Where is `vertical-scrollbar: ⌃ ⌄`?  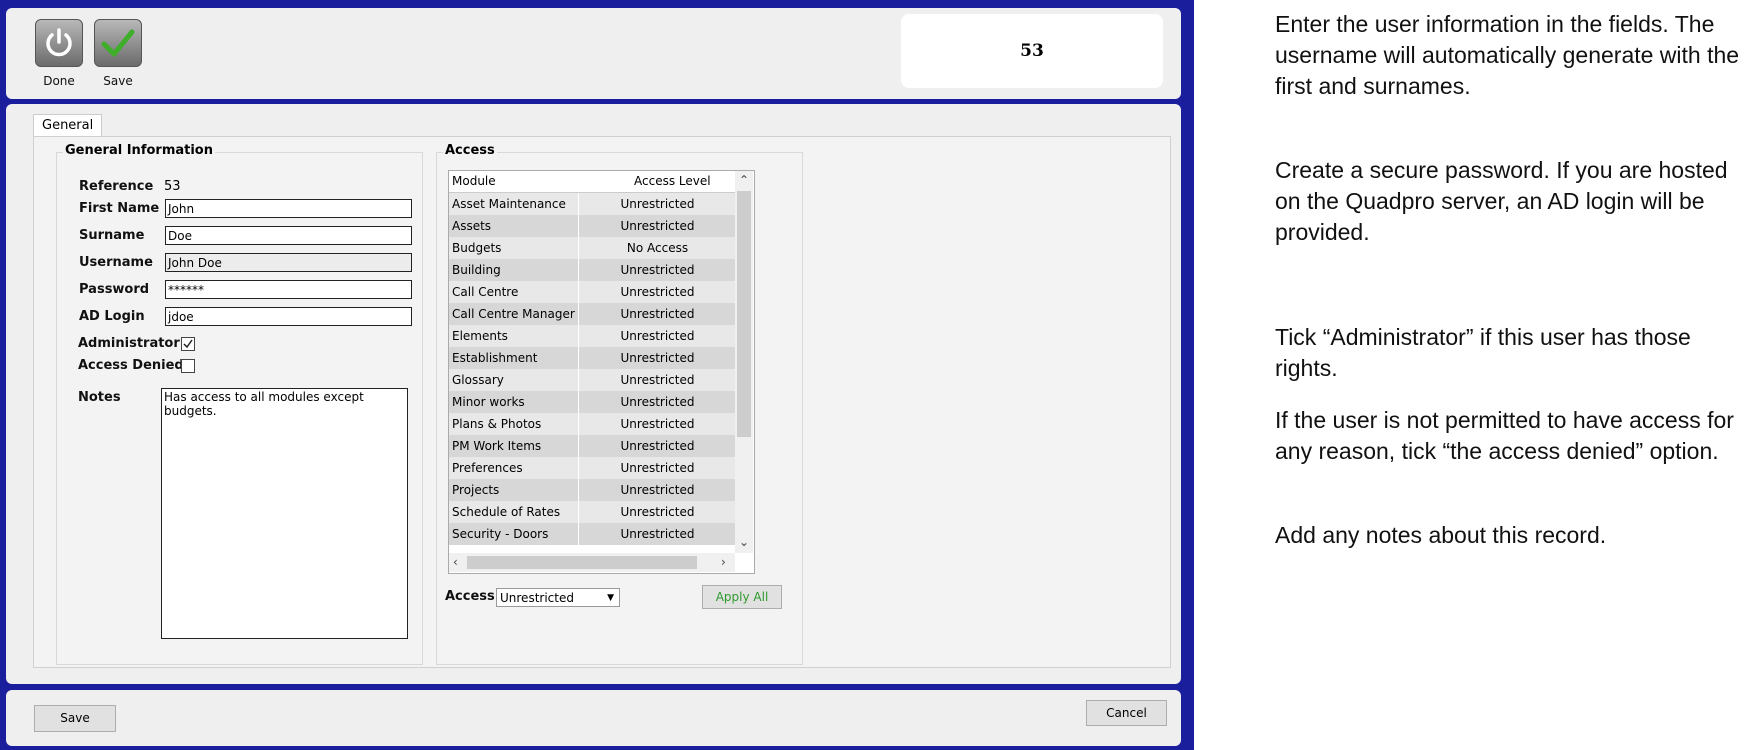
vertical-scrollbar: ⌃ ⌄ is located at coordinates (744, 362).